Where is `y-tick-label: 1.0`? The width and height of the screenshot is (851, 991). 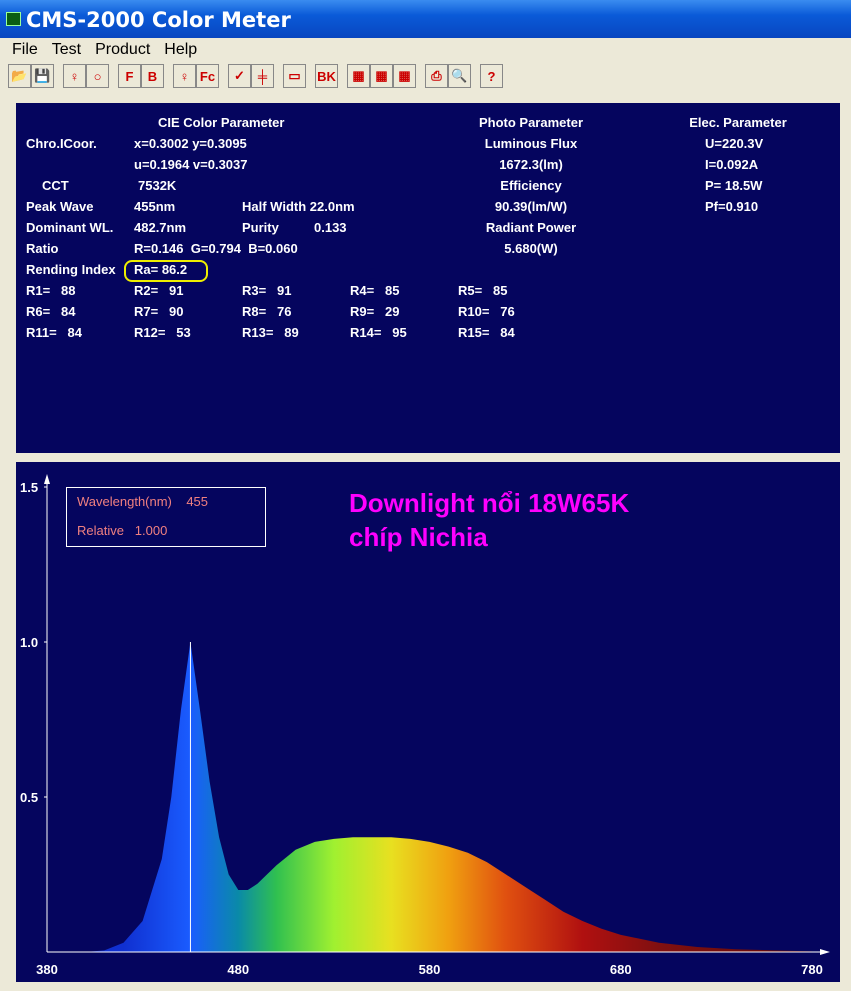
y-tick-label: 1.0 is located at coordinates (29, 642).